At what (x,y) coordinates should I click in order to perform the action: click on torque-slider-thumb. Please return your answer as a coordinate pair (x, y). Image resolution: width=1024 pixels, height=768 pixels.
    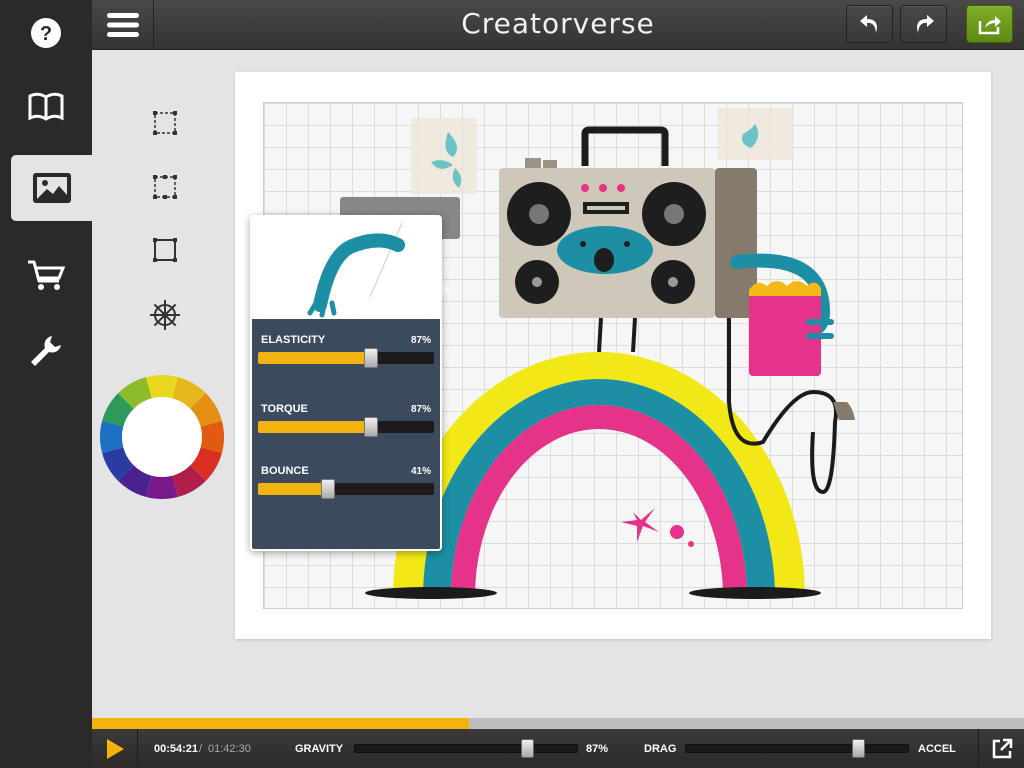
    Looking at the image, I should click on (370, 427).